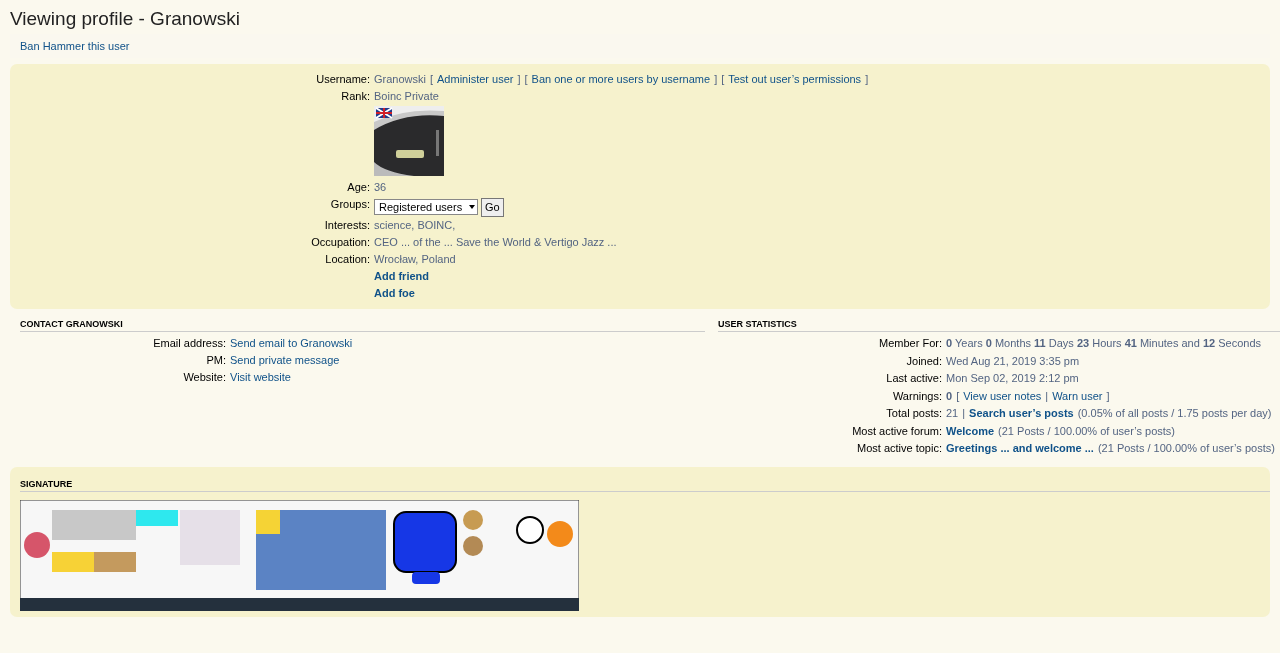  Describe the element at coordinates (347, 225) in the screenshot. I see `field-label: Interests:` at that location.